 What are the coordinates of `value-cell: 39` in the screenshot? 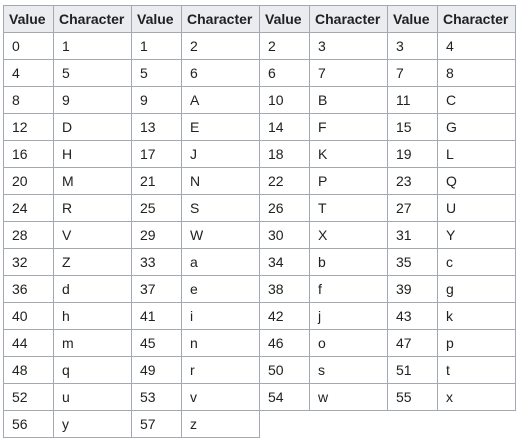 It's located at (412, 289).